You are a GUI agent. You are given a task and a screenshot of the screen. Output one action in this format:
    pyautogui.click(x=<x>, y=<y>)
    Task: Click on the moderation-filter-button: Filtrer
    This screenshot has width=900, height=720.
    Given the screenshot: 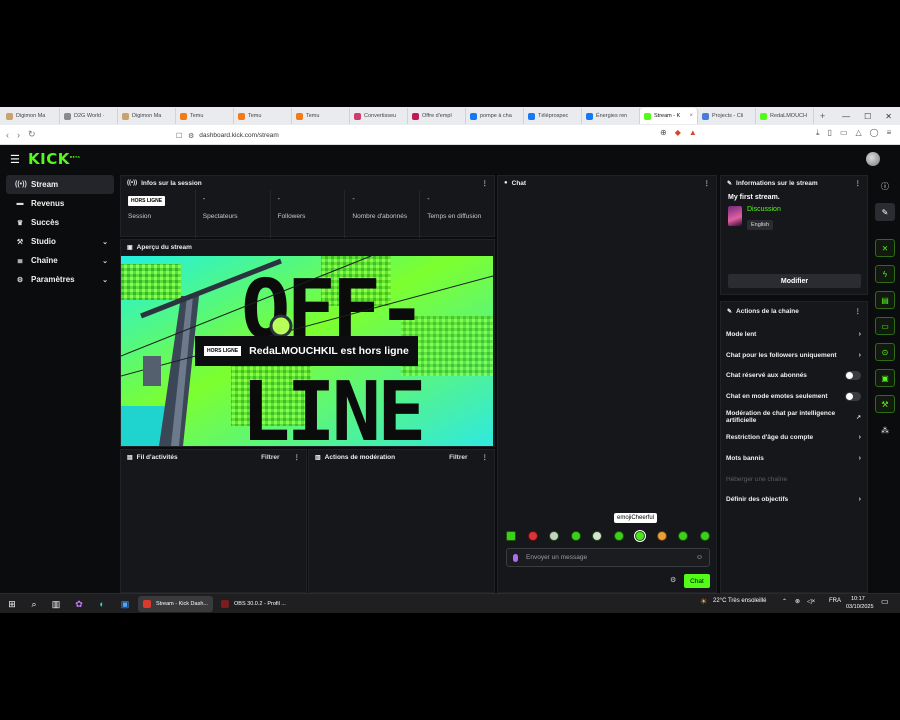 What is the action you would take?
    pyautogui.click(x=458, y=457)
    